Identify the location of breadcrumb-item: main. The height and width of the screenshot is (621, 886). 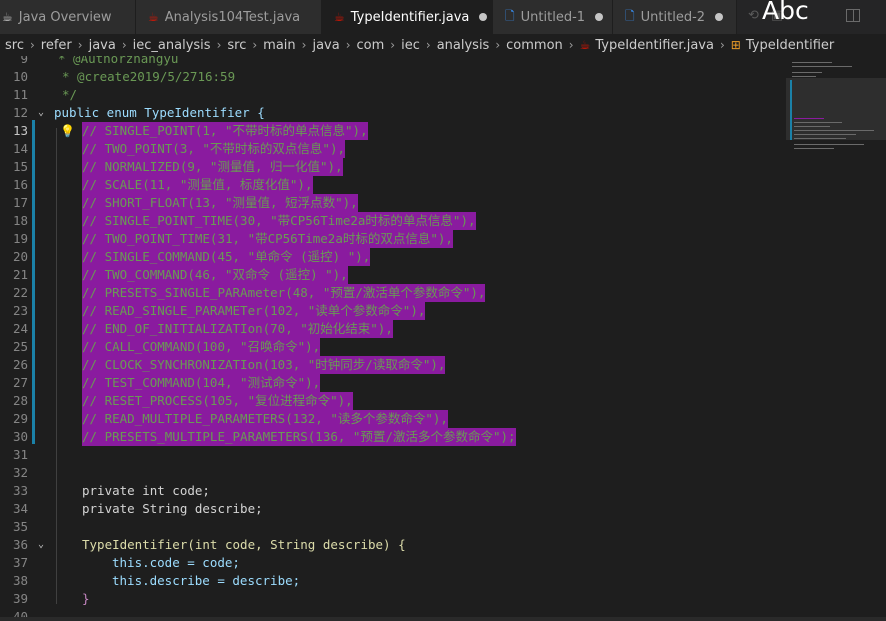
(279, 45).